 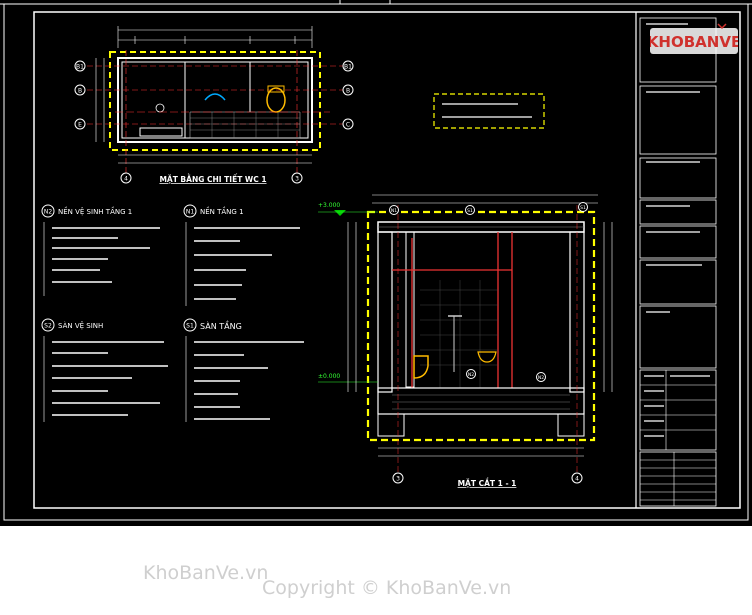 What do you see at coordinates (398, 479) in the screenshot?
I see `section-col-label: 3` at bounding box center [398, 479].